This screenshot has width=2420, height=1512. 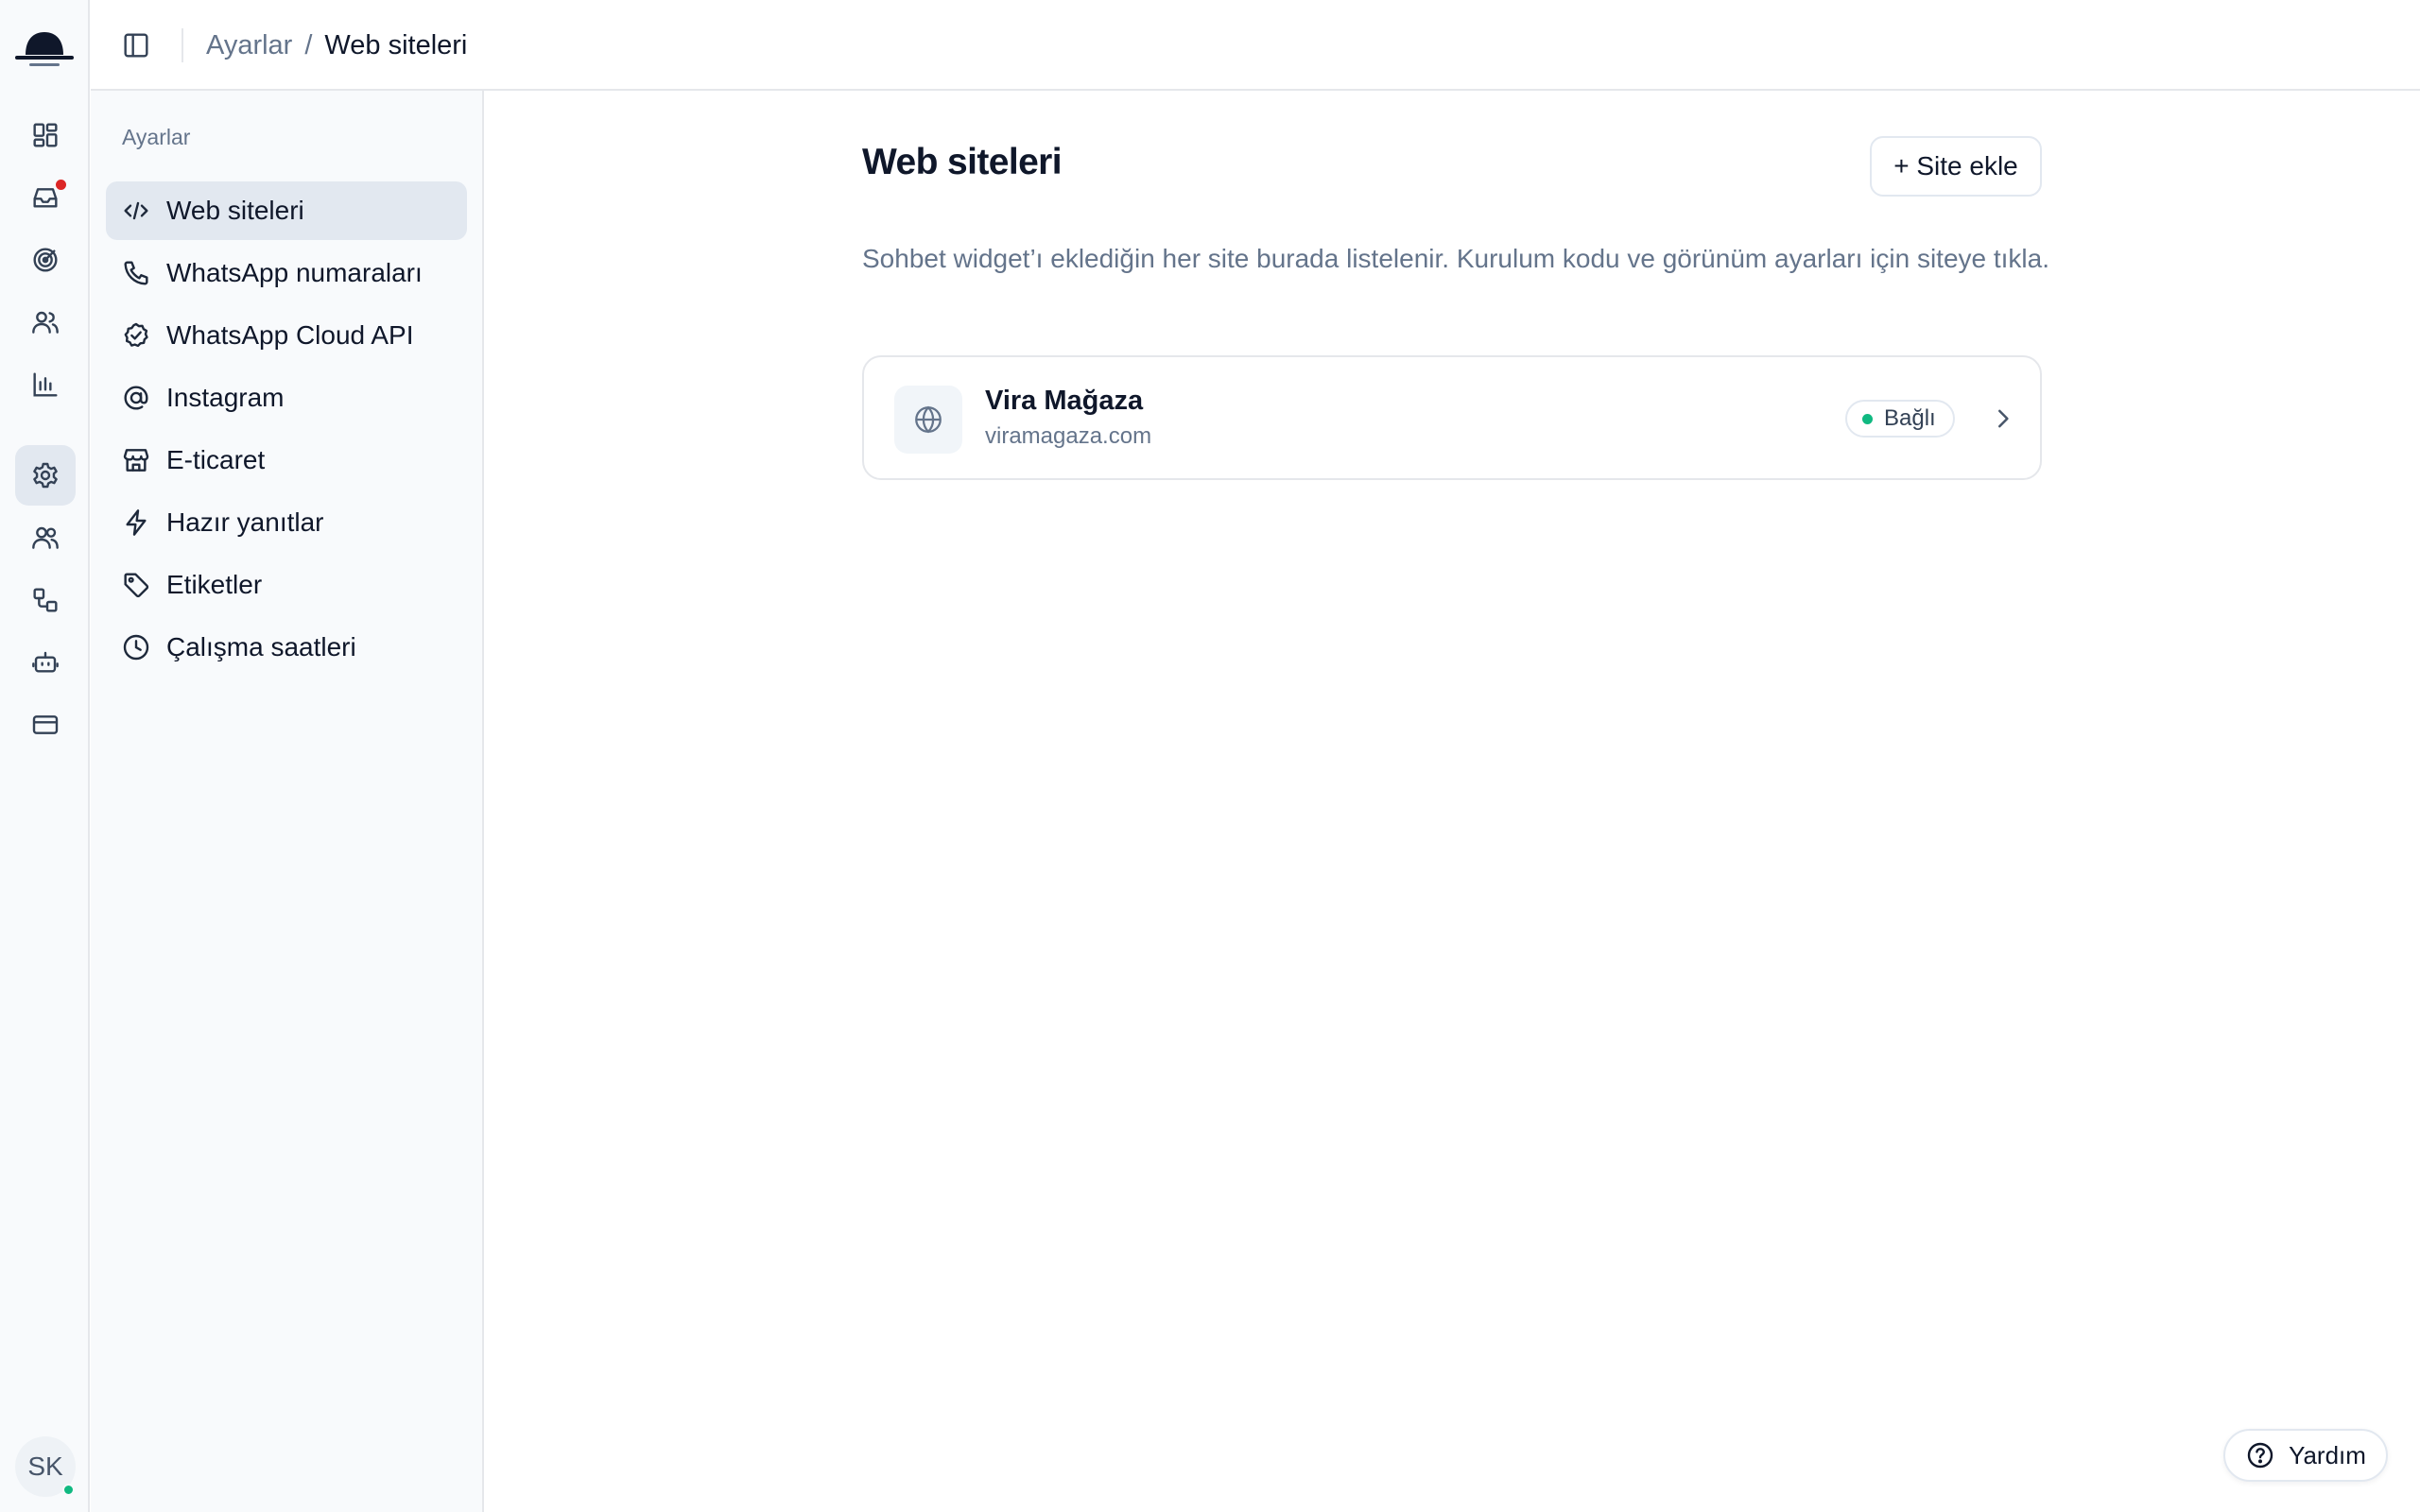 I want to click on nav-item-etiketler: Etiketler, so click(x=286, y=585).